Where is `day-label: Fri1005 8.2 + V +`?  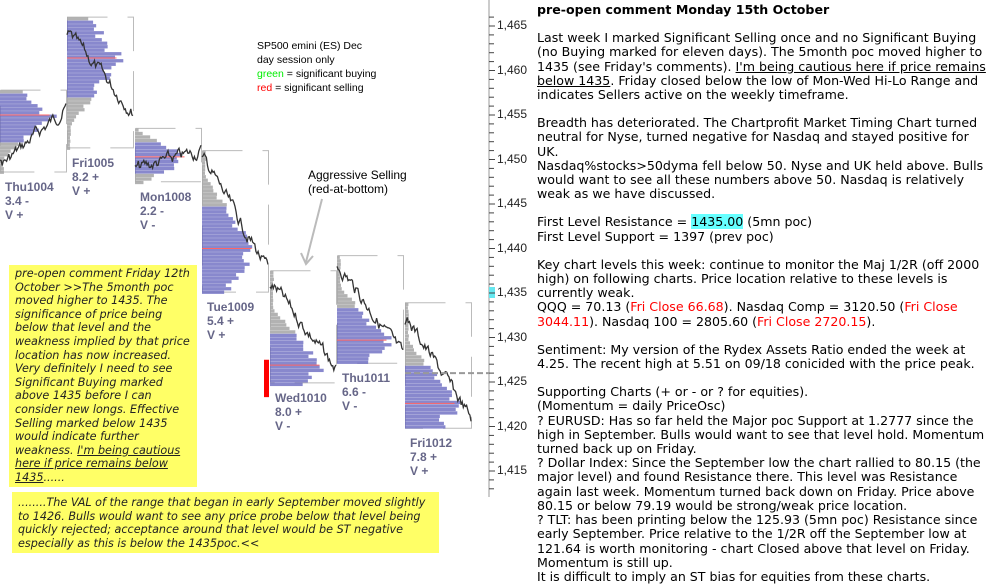
day-label: Fri1005 8.2 + V + is located at coordinates (93, 177).